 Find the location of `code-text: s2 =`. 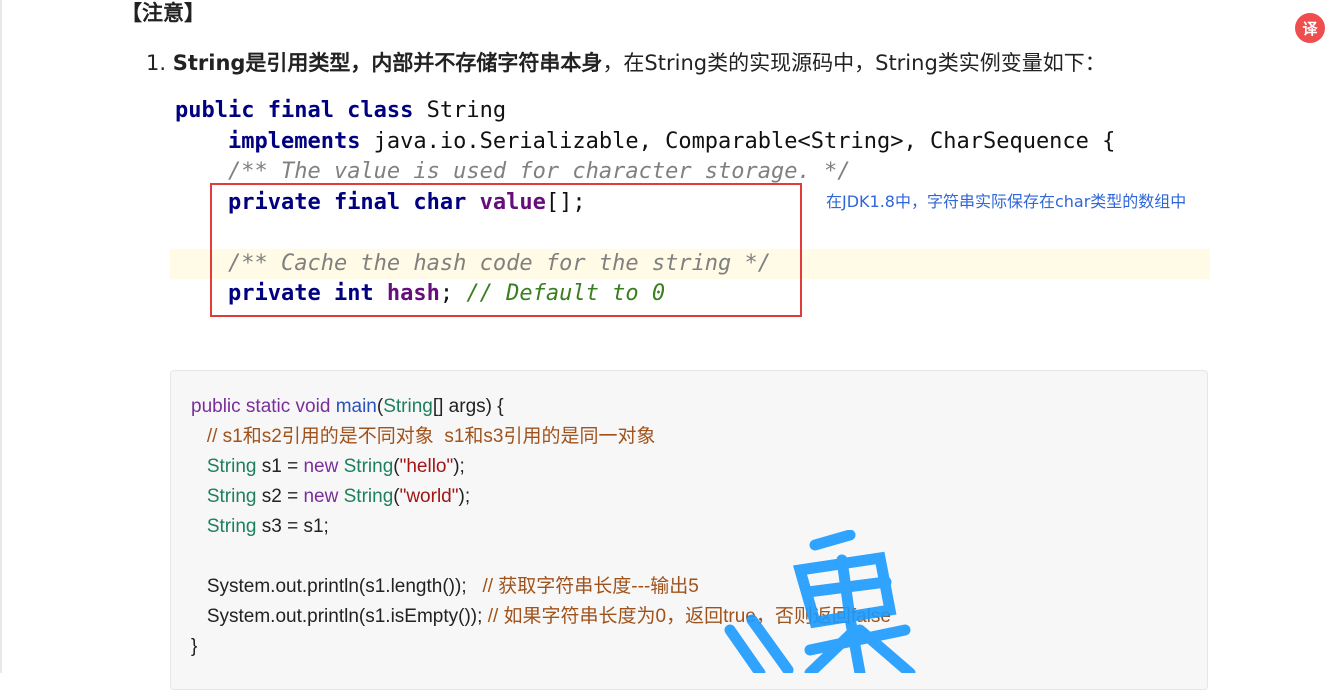

code-text: s2 = is located at coordinates (280, 496).